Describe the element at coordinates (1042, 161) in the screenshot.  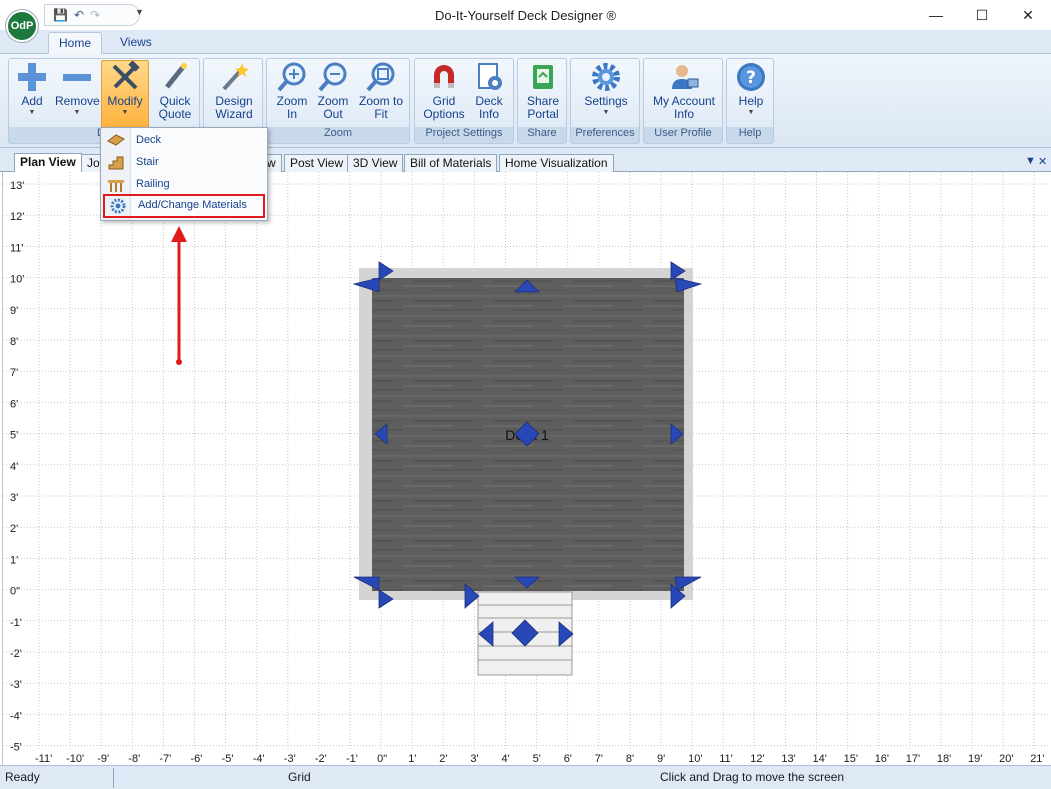
I see `close-tab-icon: ✕` at that location.